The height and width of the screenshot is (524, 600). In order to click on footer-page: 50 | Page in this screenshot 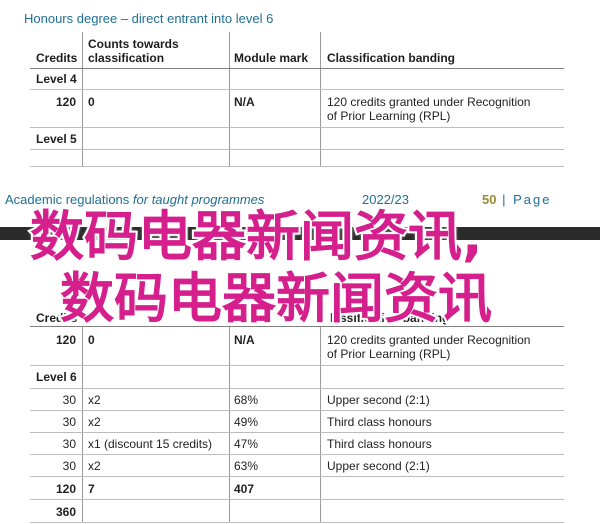, I will do `click(516, 199)`.